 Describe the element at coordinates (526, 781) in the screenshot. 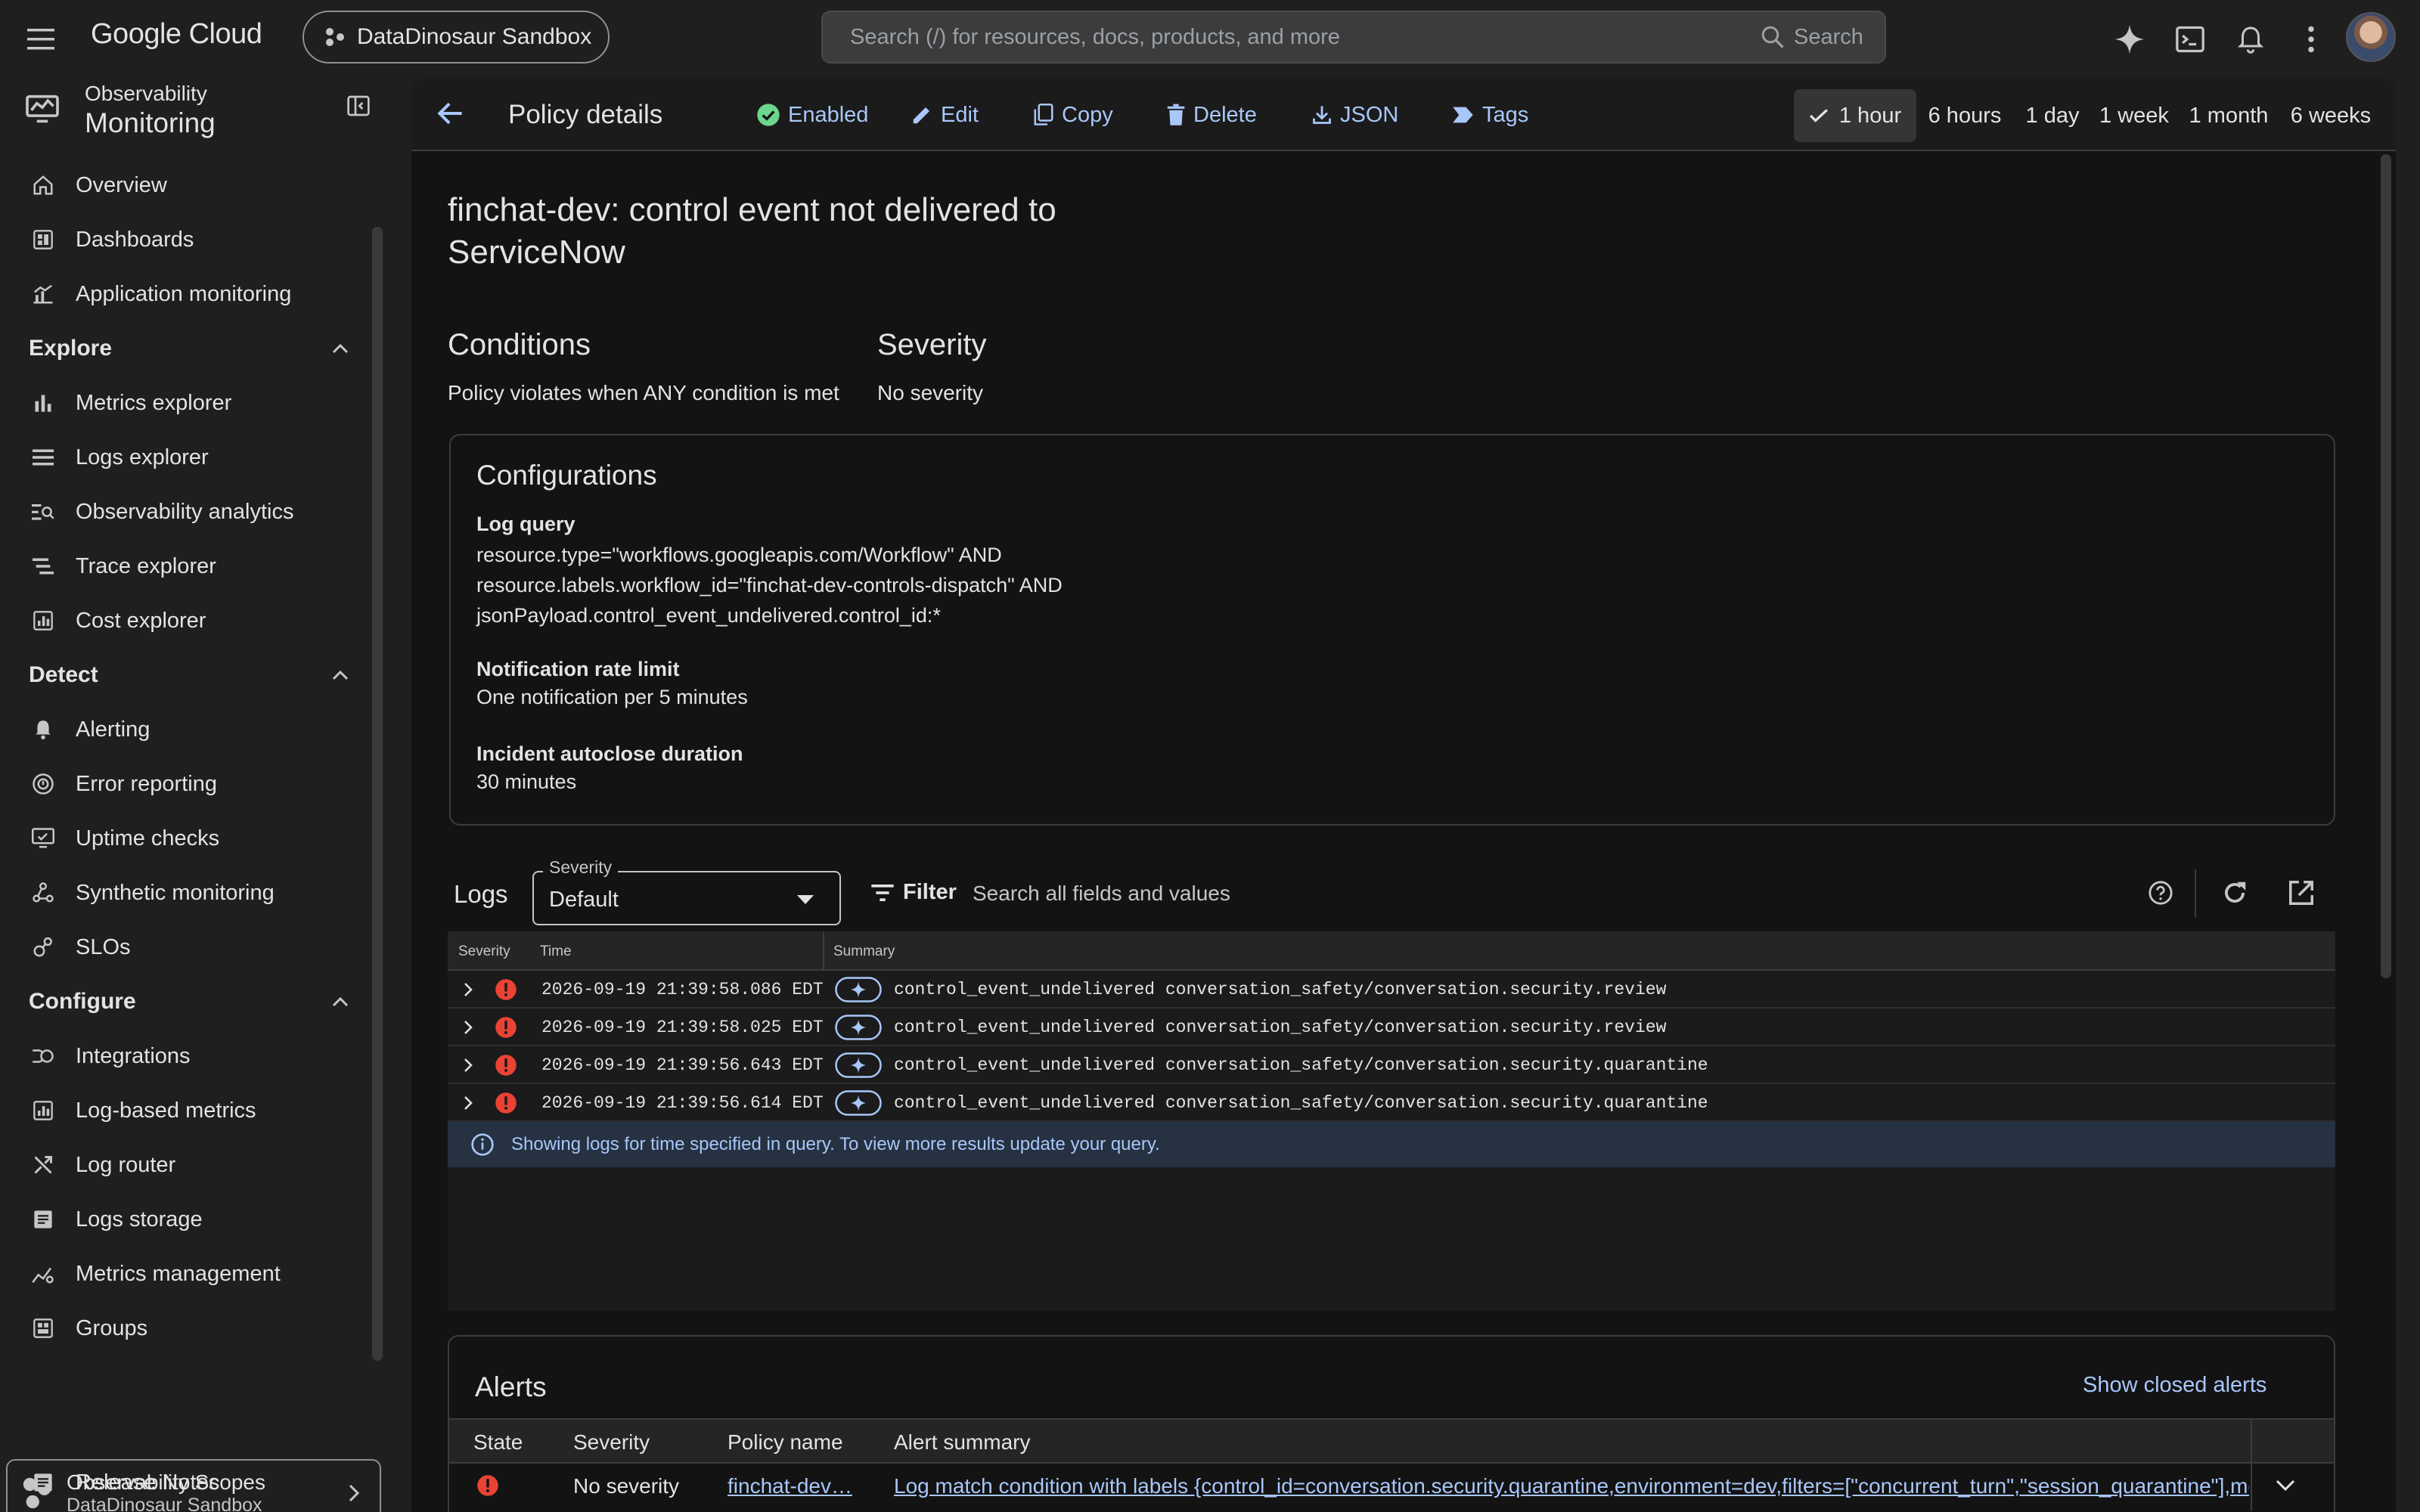

I see `autoclose-value: 30 minutes` at that location.